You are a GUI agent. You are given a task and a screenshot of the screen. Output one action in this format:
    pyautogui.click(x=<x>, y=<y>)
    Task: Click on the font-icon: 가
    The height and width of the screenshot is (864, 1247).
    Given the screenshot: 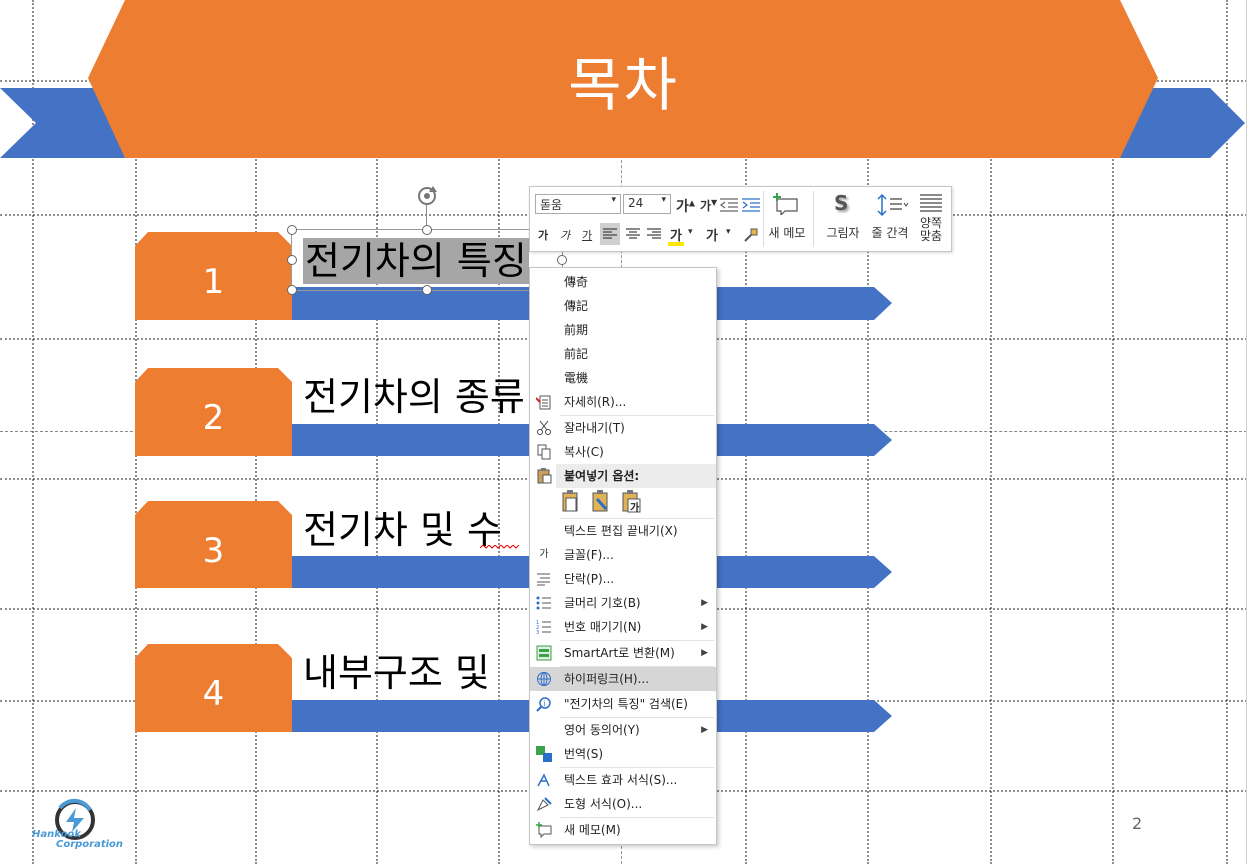 What is the action you would take?
    pyautogui.click(x=544, y=554)
    